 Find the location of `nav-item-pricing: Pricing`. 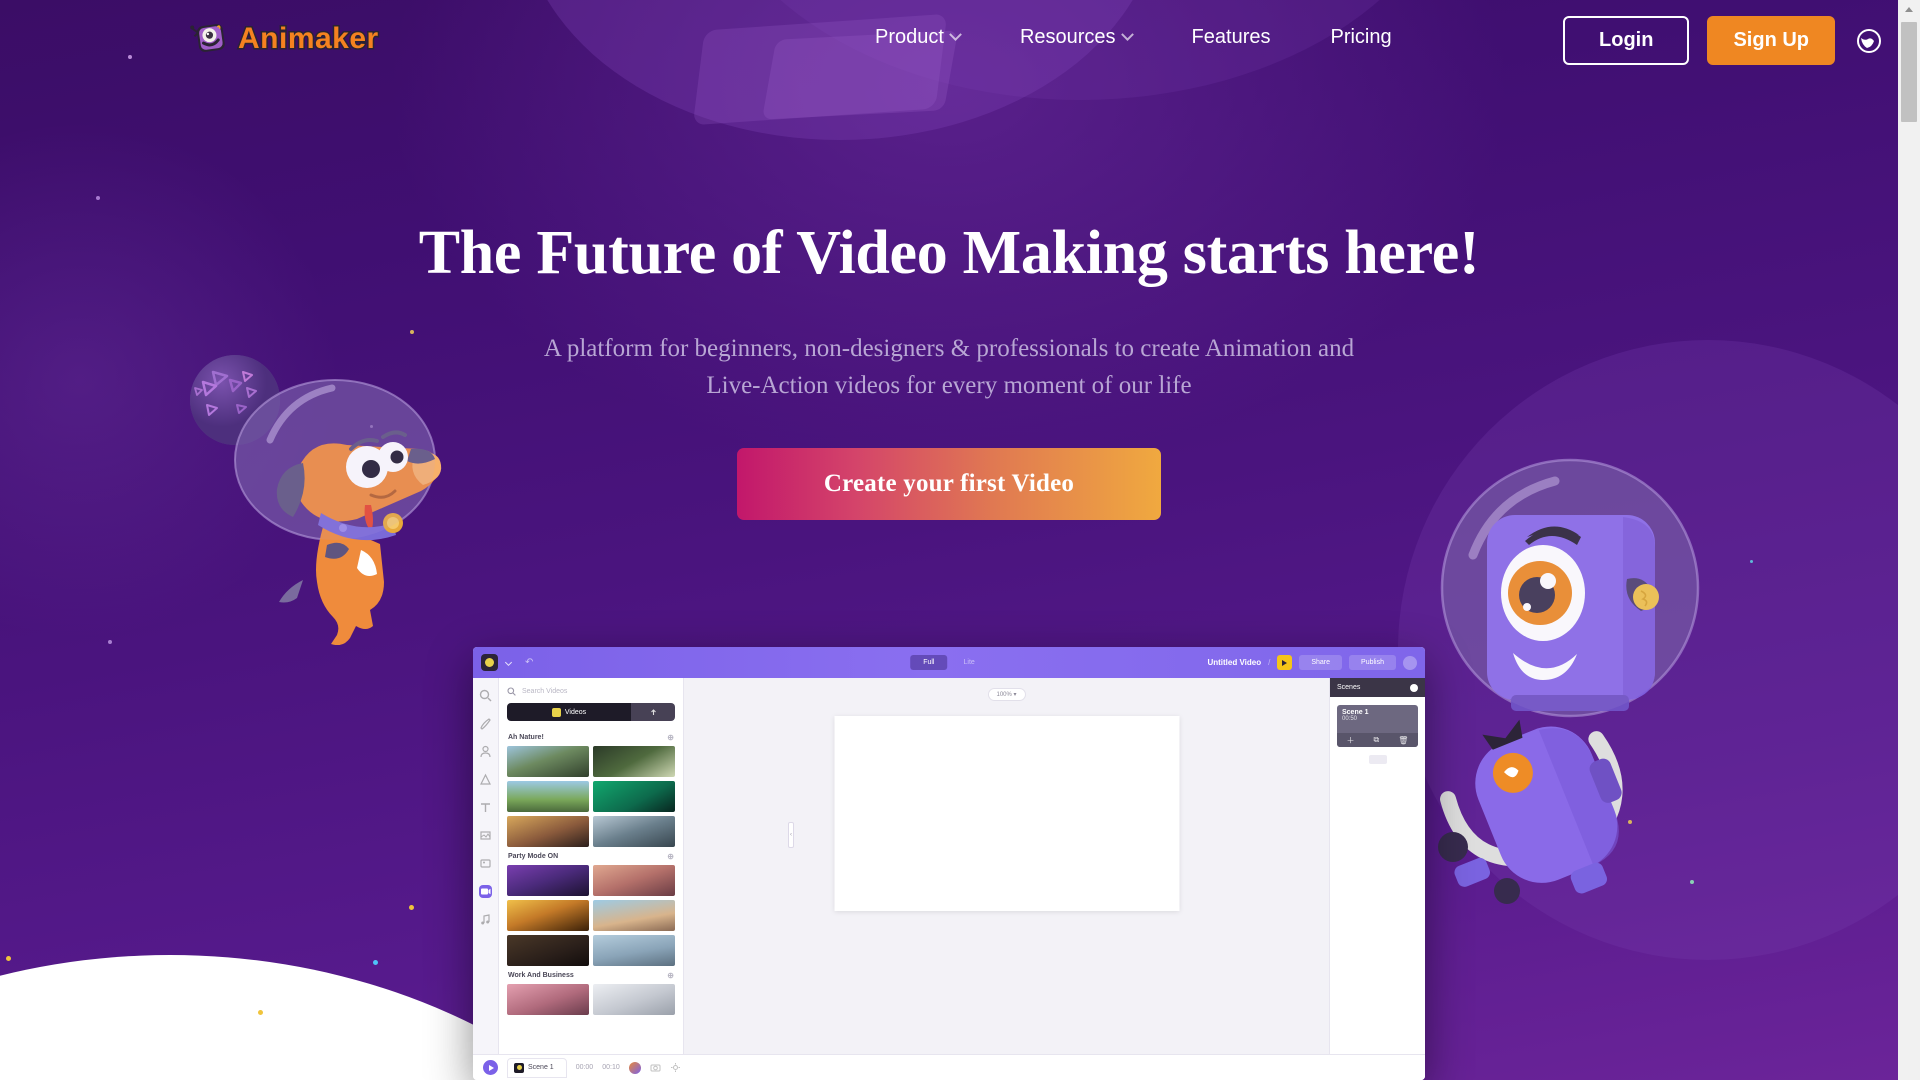

nav-item-pricing: Pricing is located at coordinates (1360, 37).